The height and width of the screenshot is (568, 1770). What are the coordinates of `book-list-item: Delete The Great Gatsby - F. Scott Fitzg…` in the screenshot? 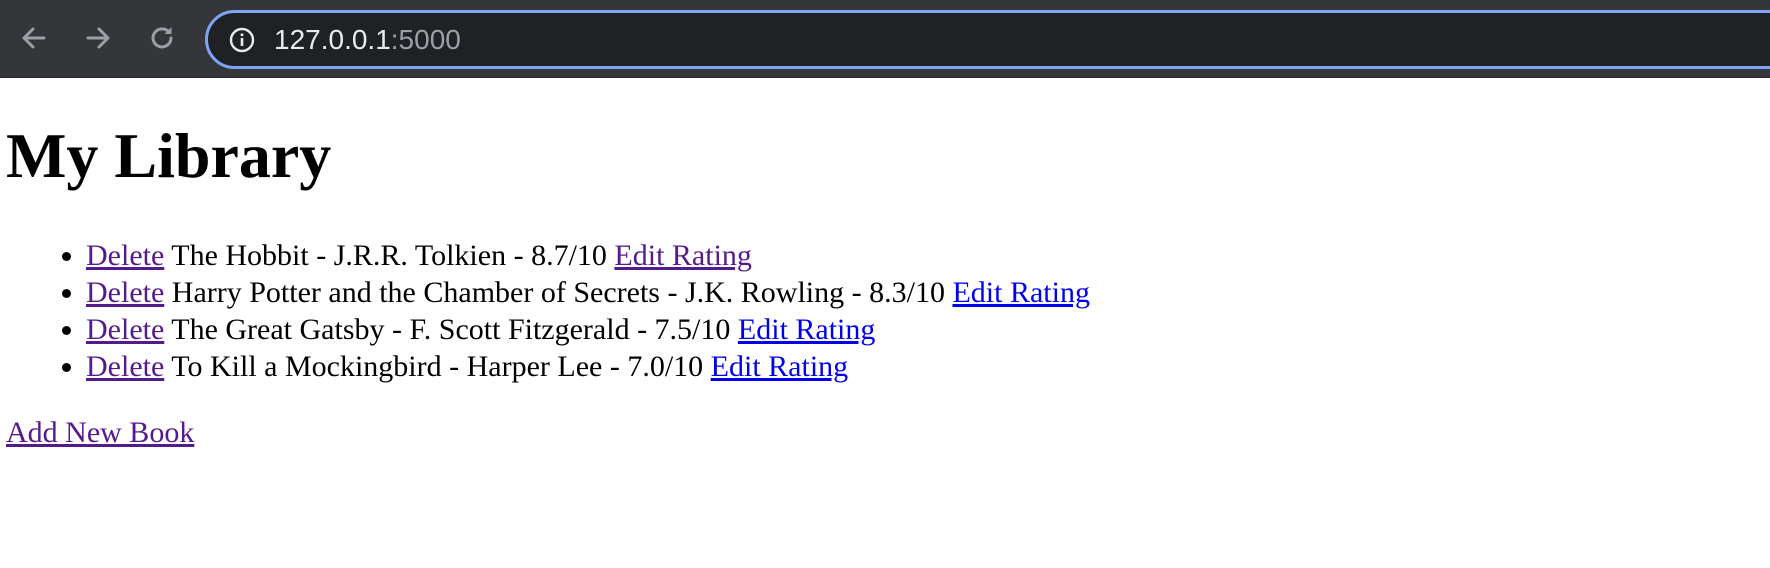 It's located at (588, 329).